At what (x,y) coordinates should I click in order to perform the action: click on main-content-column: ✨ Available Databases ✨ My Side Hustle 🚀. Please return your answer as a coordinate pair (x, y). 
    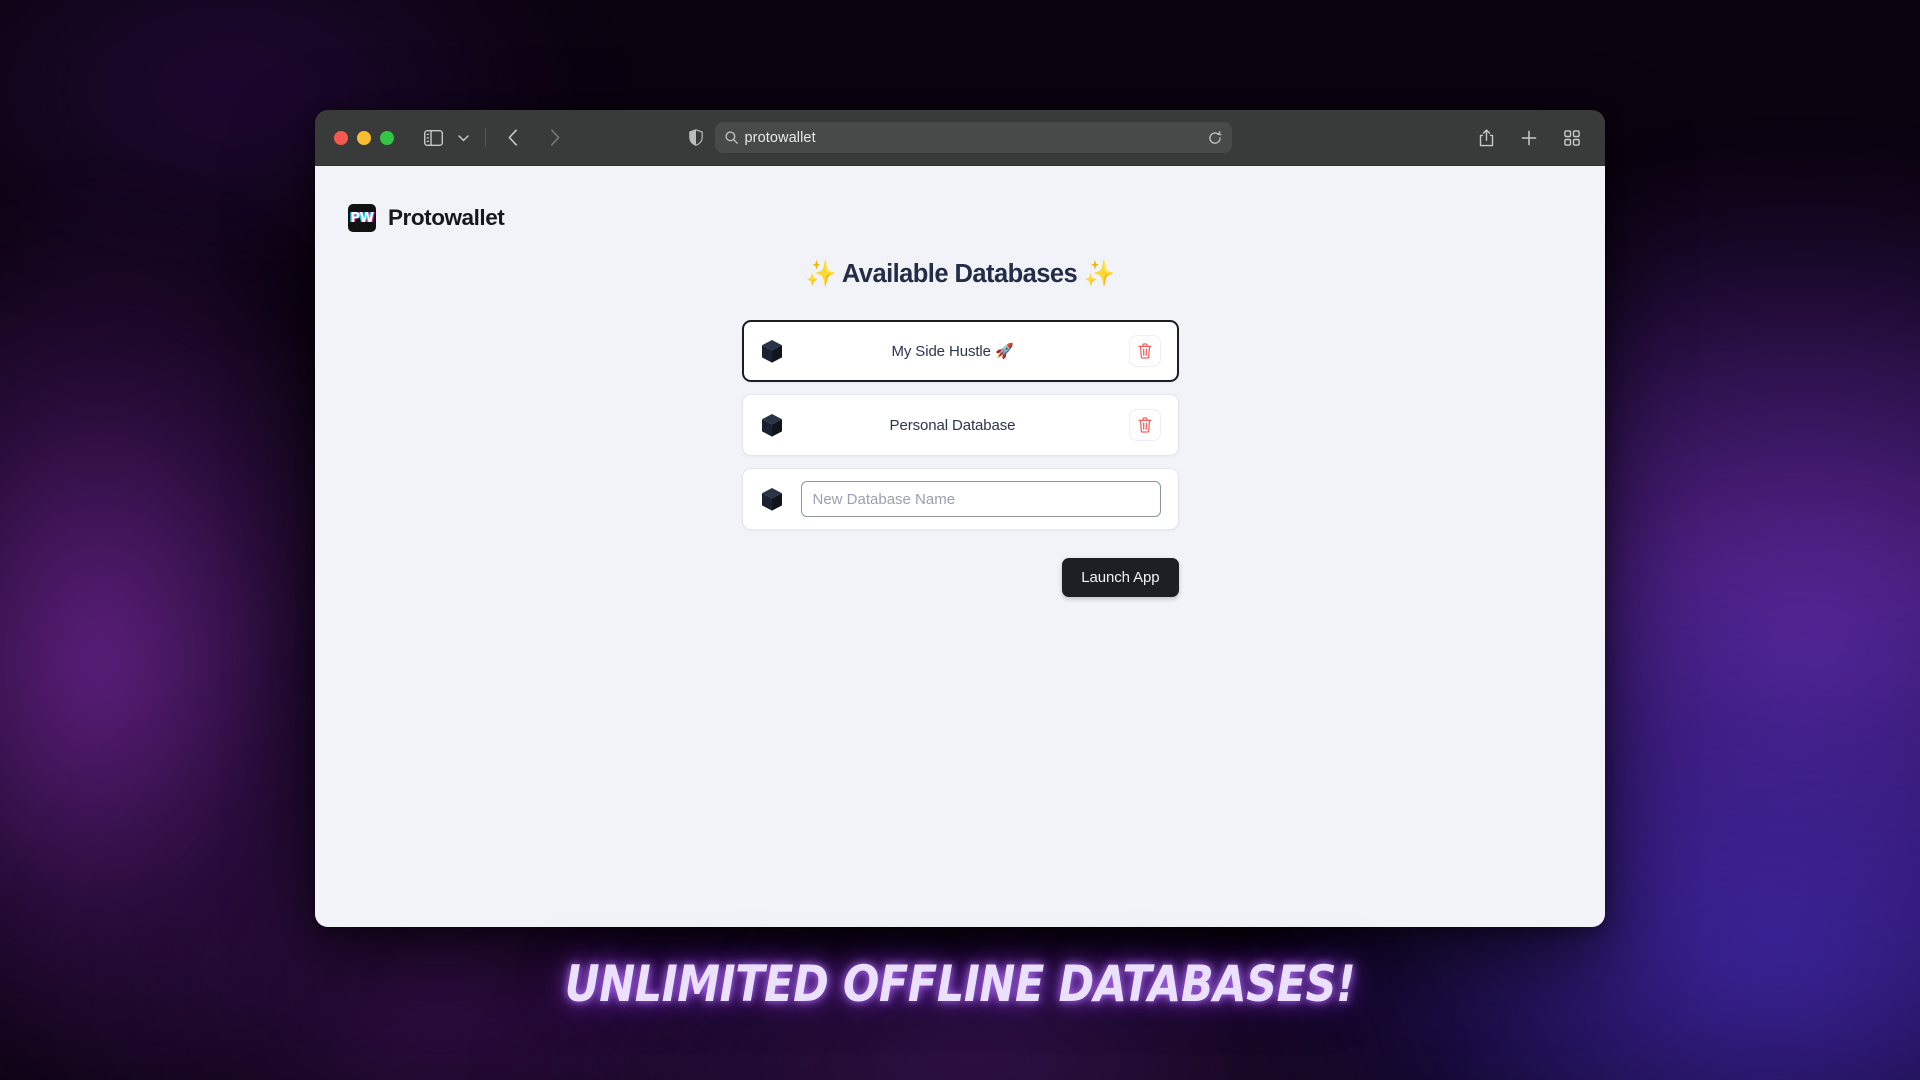
    Looking at the image, I should click on (960, 414).